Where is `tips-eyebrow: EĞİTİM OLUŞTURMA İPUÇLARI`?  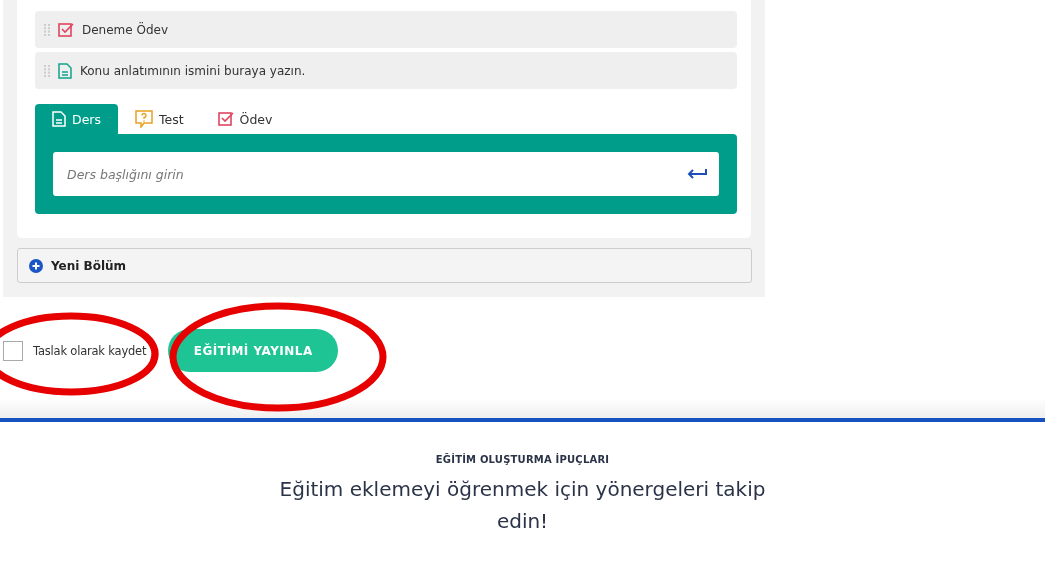 tips-eyebrow: EĞİTİM OLUŞTURMA İPUÇLARI is located at coordinates (522, 459).